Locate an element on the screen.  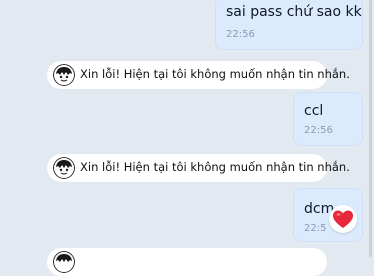
scrollbar-thumb is located at coordinates (370, 128).